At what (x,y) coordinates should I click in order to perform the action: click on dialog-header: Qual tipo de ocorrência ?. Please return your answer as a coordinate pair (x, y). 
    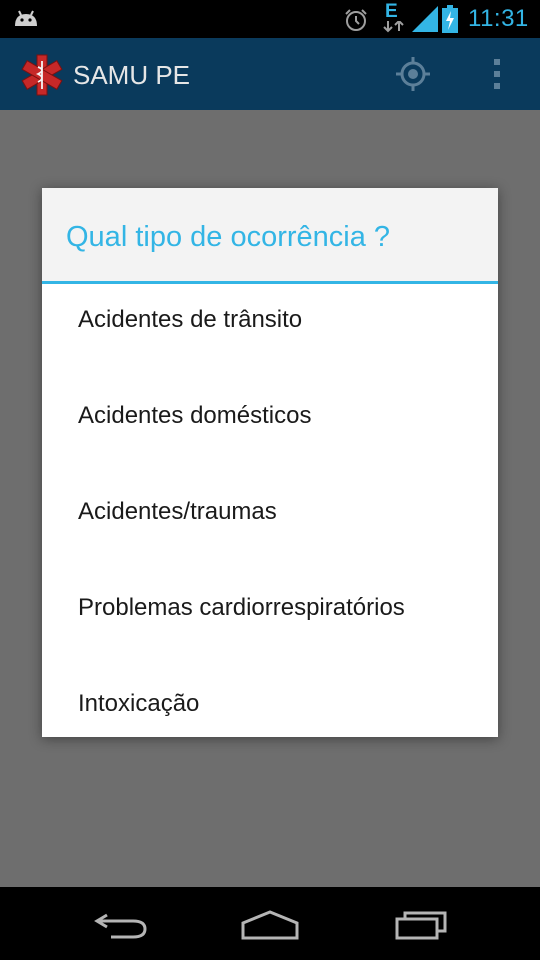
    Looking at the image, I should click on (270, 236).